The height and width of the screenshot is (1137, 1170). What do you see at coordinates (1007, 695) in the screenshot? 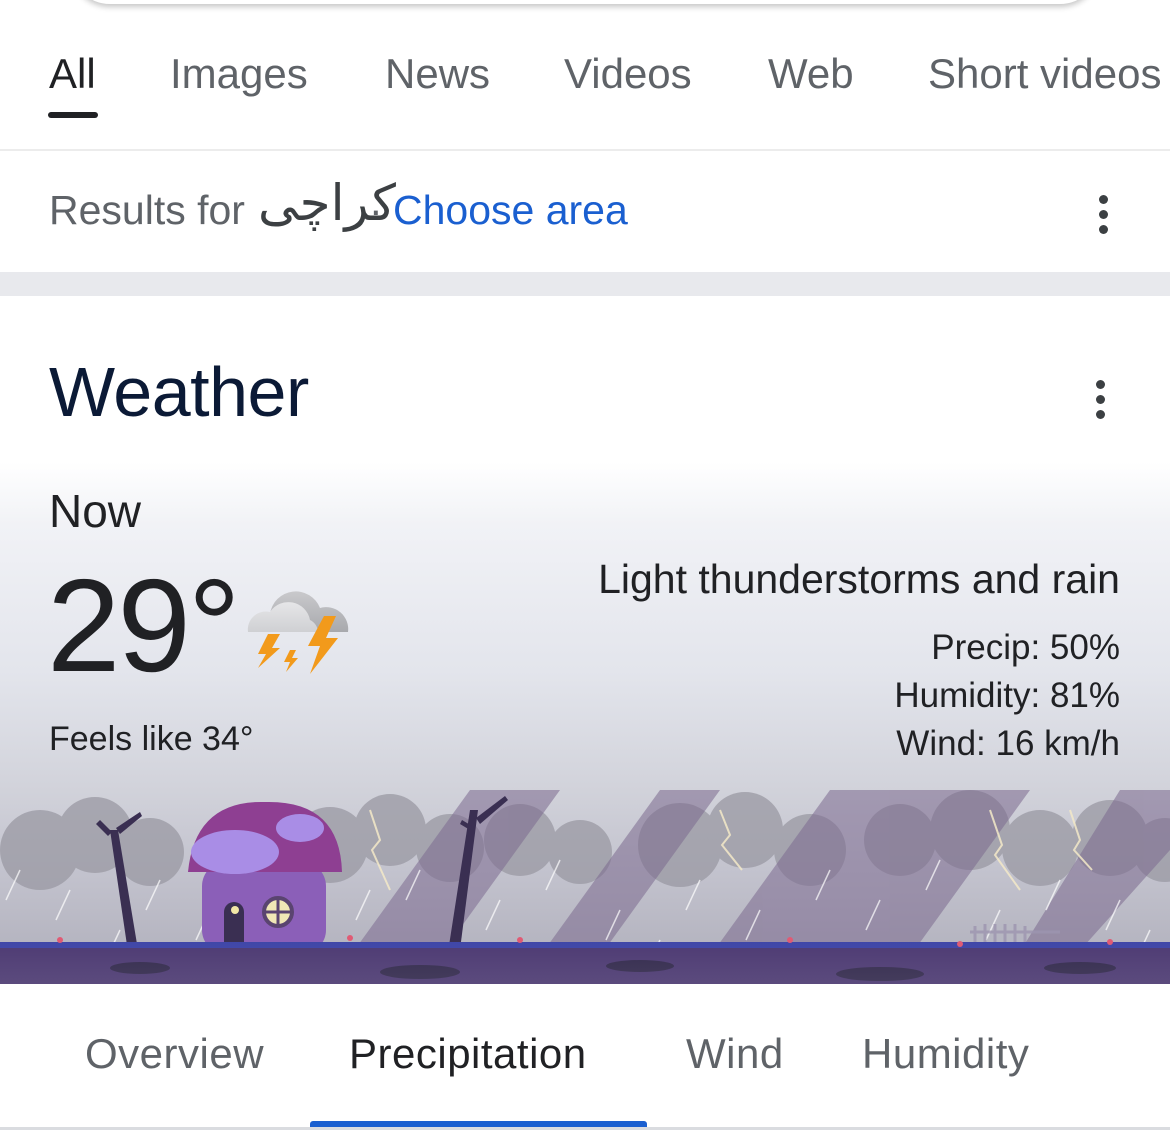
I see `humidity-value: Humidity: 81%` at bounding box center [1007, 695].